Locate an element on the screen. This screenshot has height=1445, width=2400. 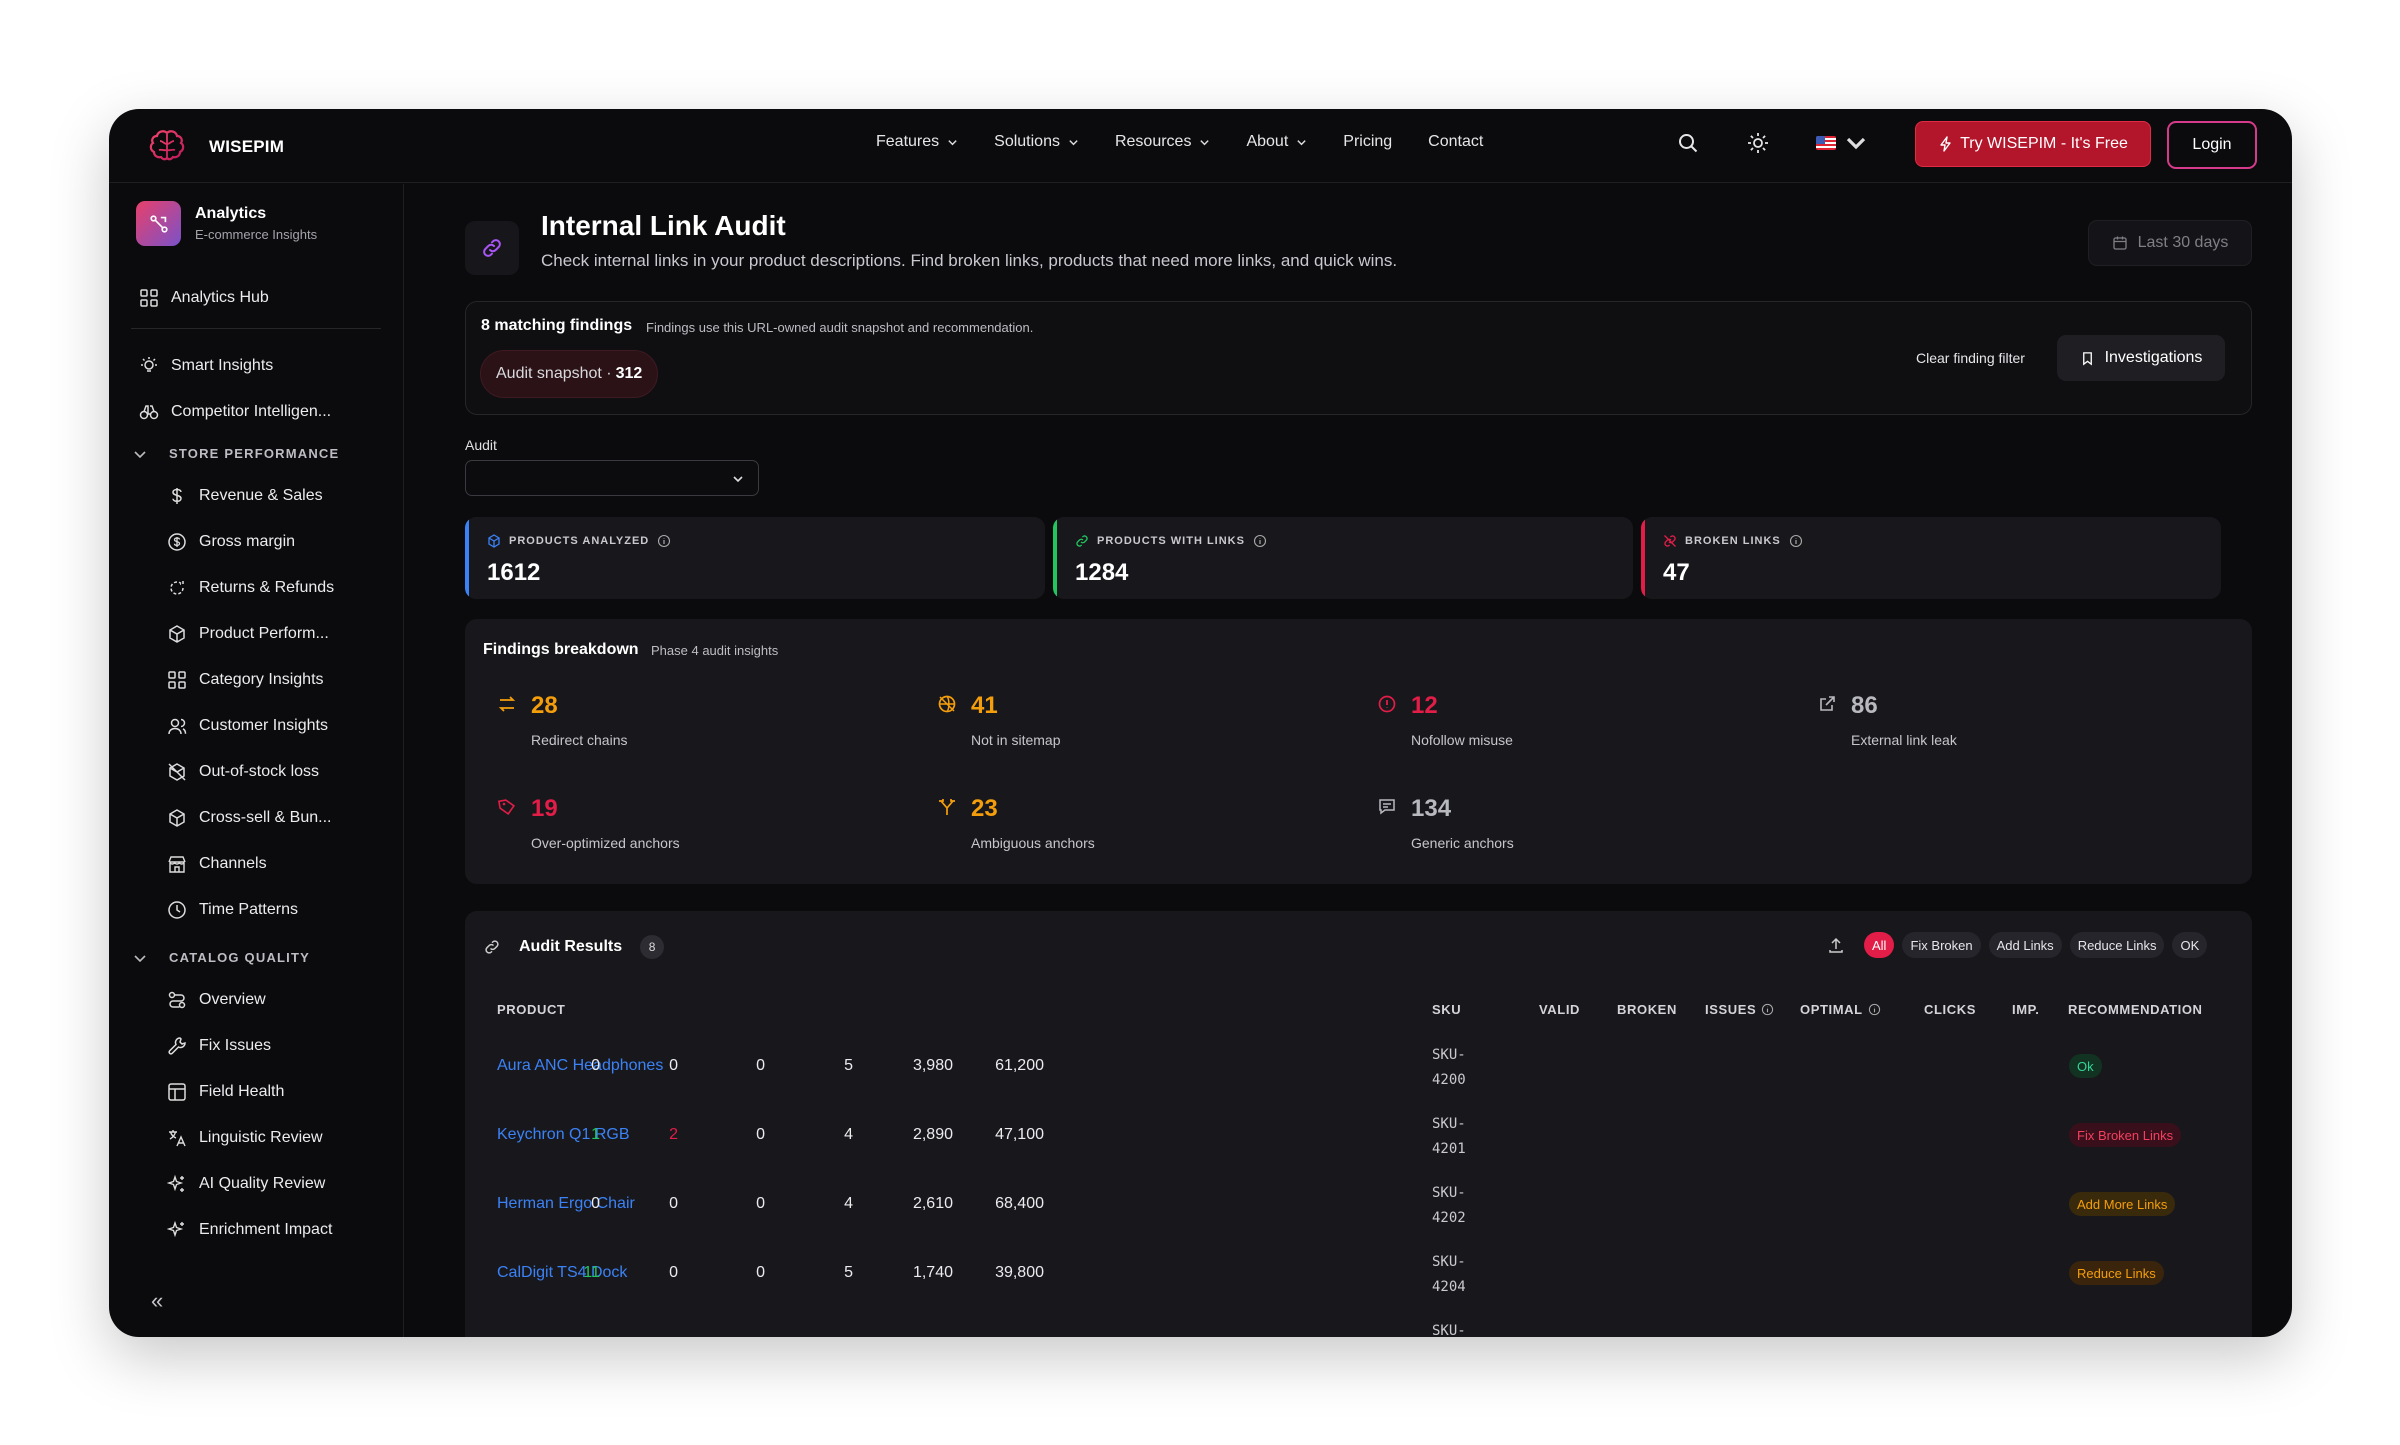
finding-value: 28 is located at coordinates (544, 705).